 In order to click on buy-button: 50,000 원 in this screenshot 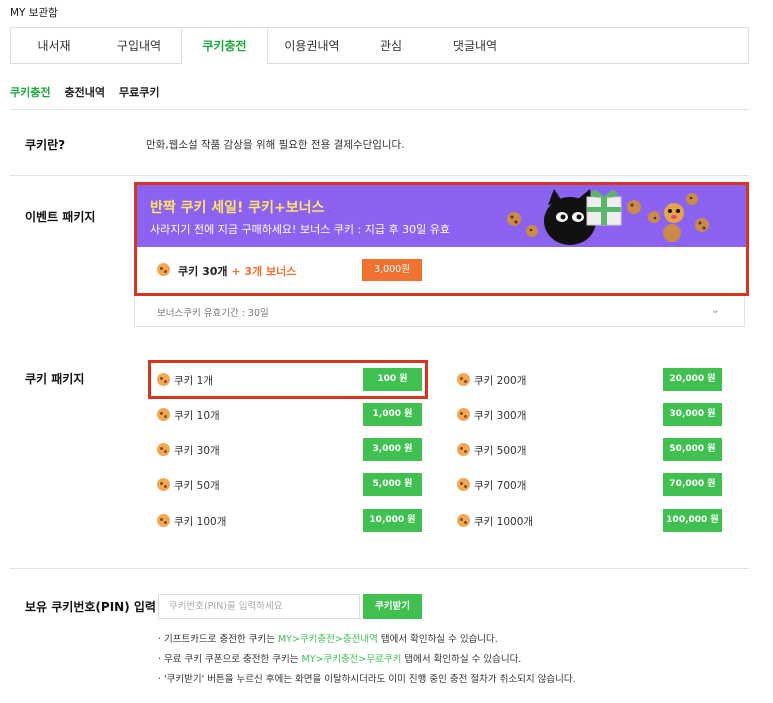, I will do `click(692, 449)`.